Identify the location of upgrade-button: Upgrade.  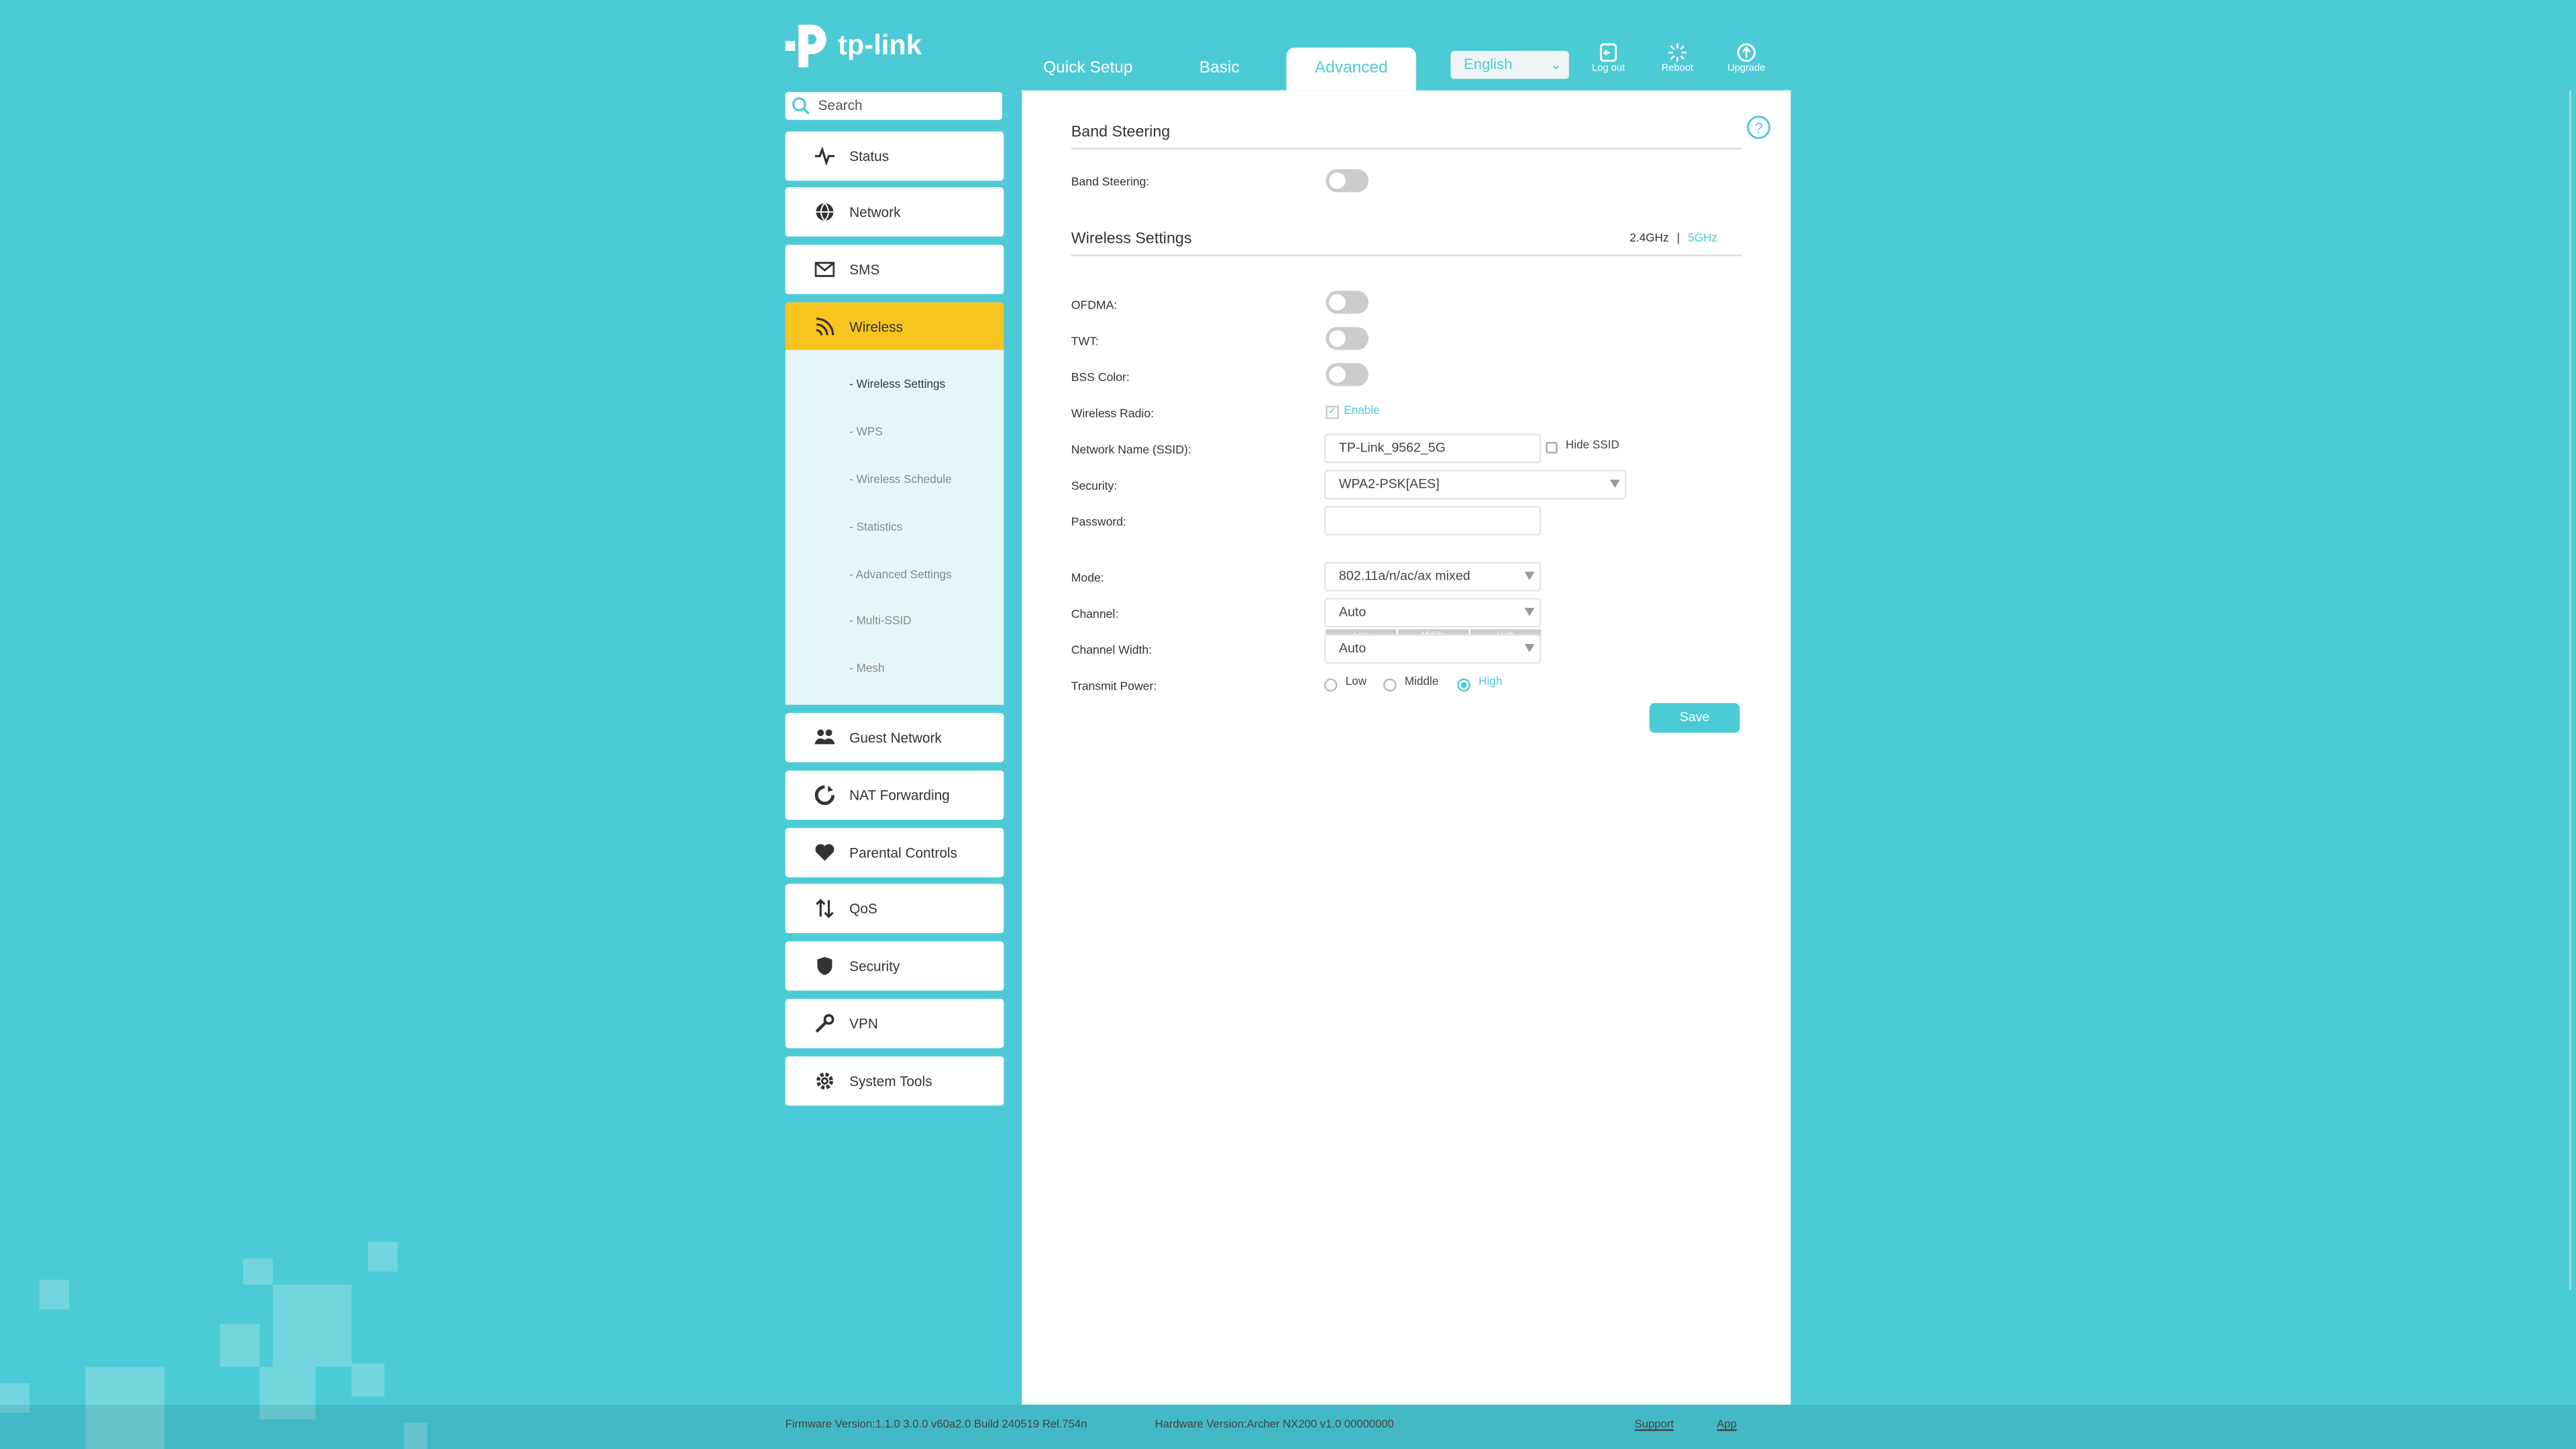
(1746, 58).